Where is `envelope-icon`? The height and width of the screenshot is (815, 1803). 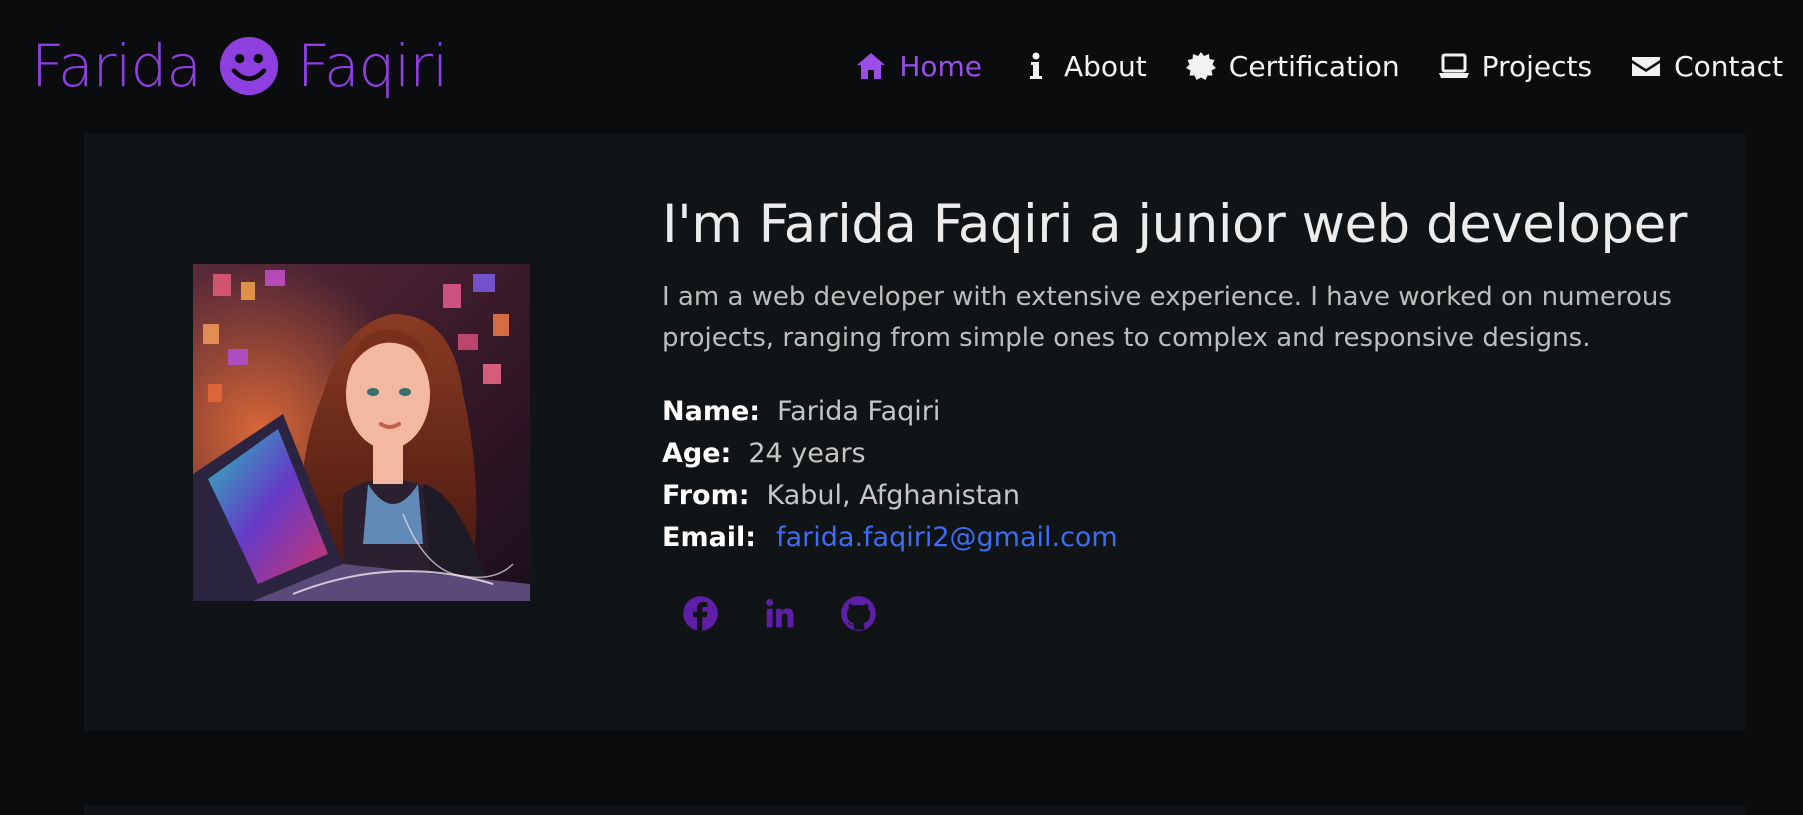
envelope-icon is located at coordinates (1646, 66).